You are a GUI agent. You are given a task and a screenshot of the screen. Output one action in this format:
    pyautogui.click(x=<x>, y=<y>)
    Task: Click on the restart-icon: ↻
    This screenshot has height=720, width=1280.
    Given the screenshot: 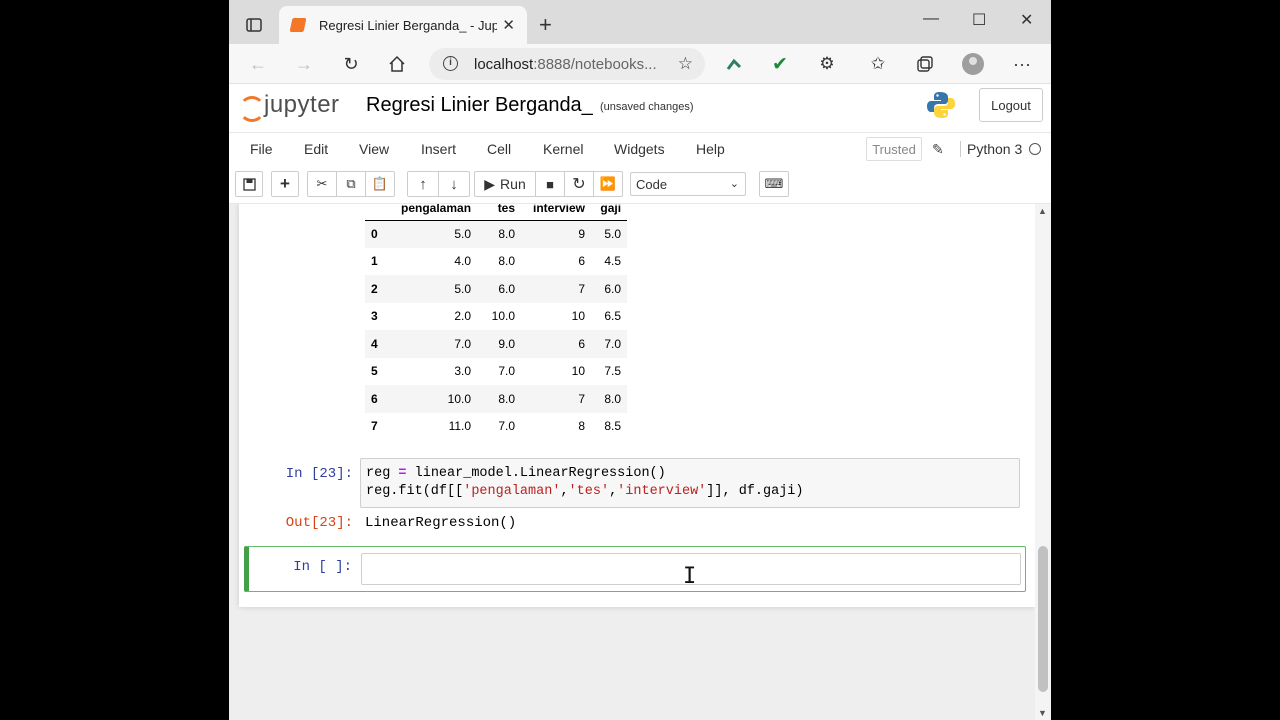 What is the action you would take?
    pyautogui.click(x=579, y=184)
    